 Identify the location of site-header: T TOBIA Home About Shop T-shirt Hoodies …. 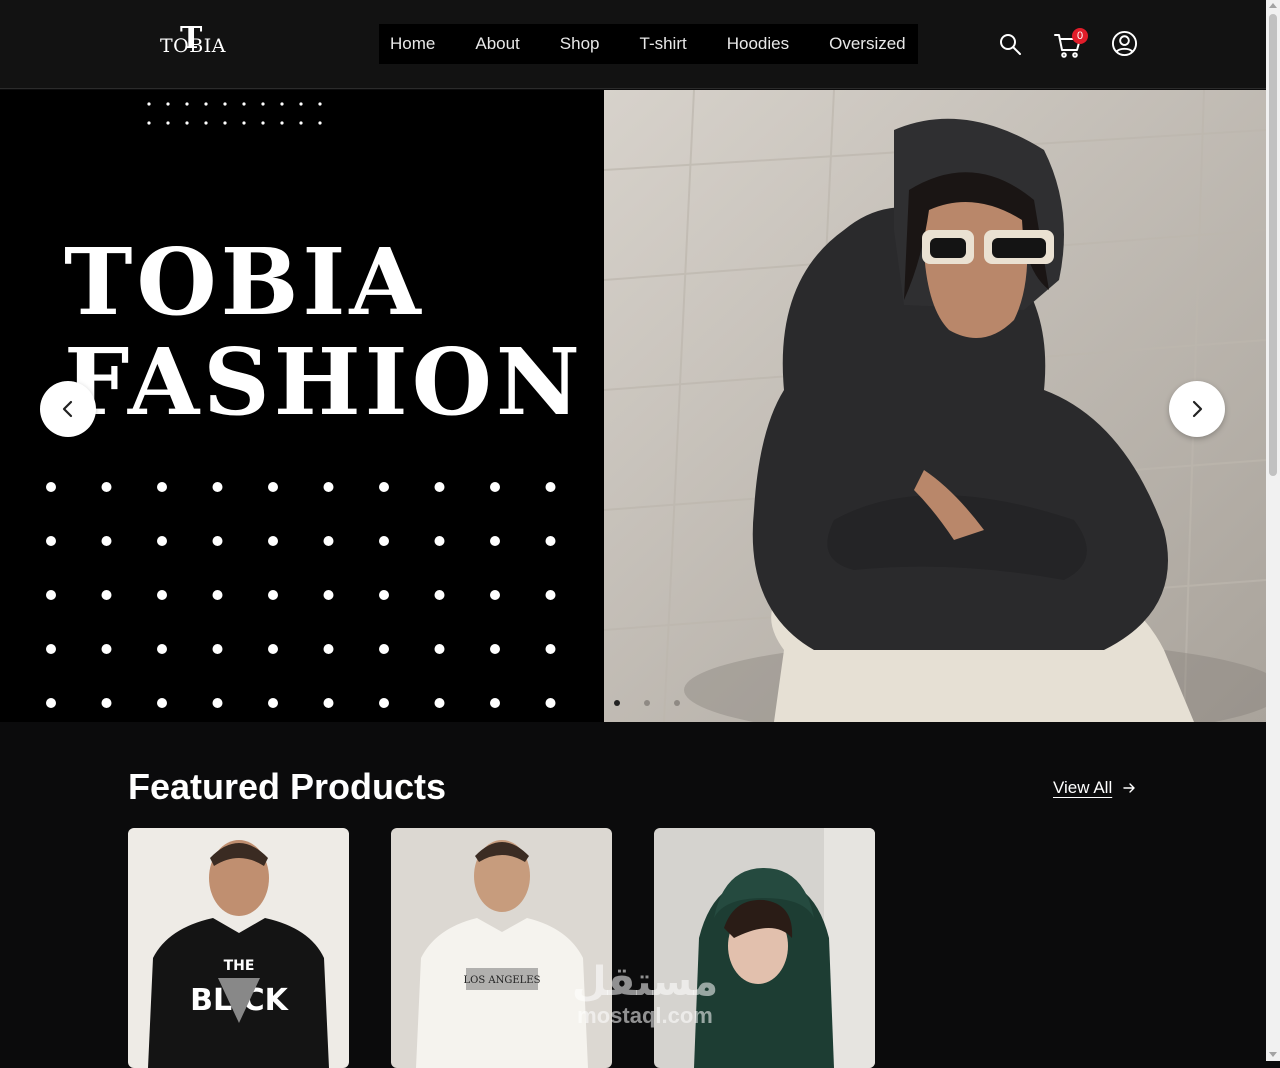
(633, 44).